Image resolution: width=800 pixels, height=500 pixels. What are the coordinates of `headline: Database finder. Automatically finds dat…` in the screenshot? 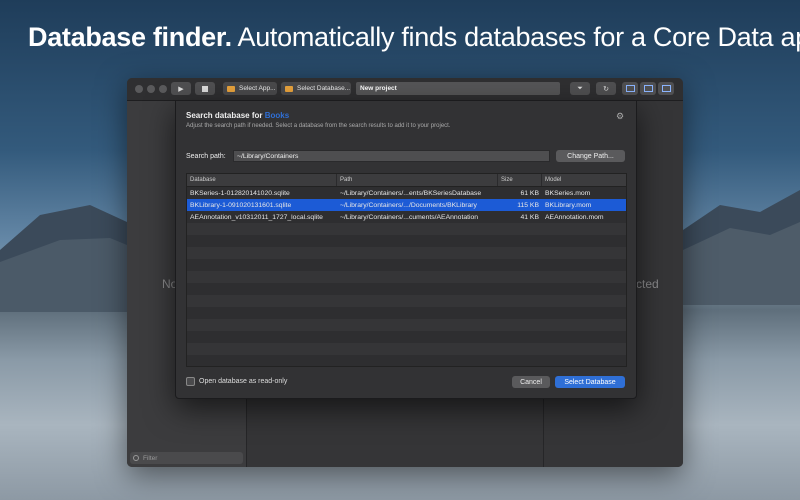 It's located at (414, 37).